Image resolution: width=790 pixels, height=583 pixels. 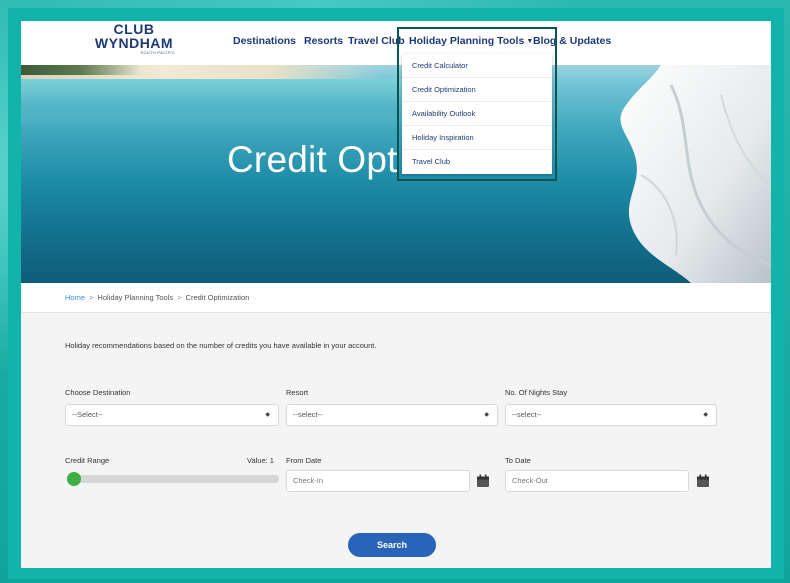 What do you see at coordinates (518, 460) in the screenshot?
I see `to-date-label: To Date` at bounding box center [518, 460].